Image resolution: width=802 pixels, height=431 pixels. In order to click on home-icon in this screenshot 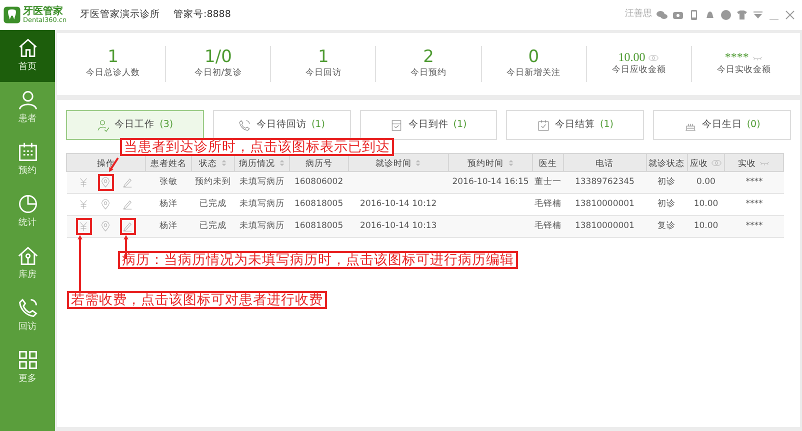, I will do `click(27, 48)`.